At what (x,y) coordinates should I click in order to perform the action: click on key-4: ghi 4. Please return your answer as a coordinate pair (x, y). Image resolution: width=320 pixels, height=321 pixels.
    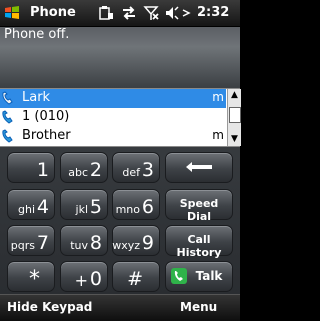
    Looking at the image, I should click on (31, 204).